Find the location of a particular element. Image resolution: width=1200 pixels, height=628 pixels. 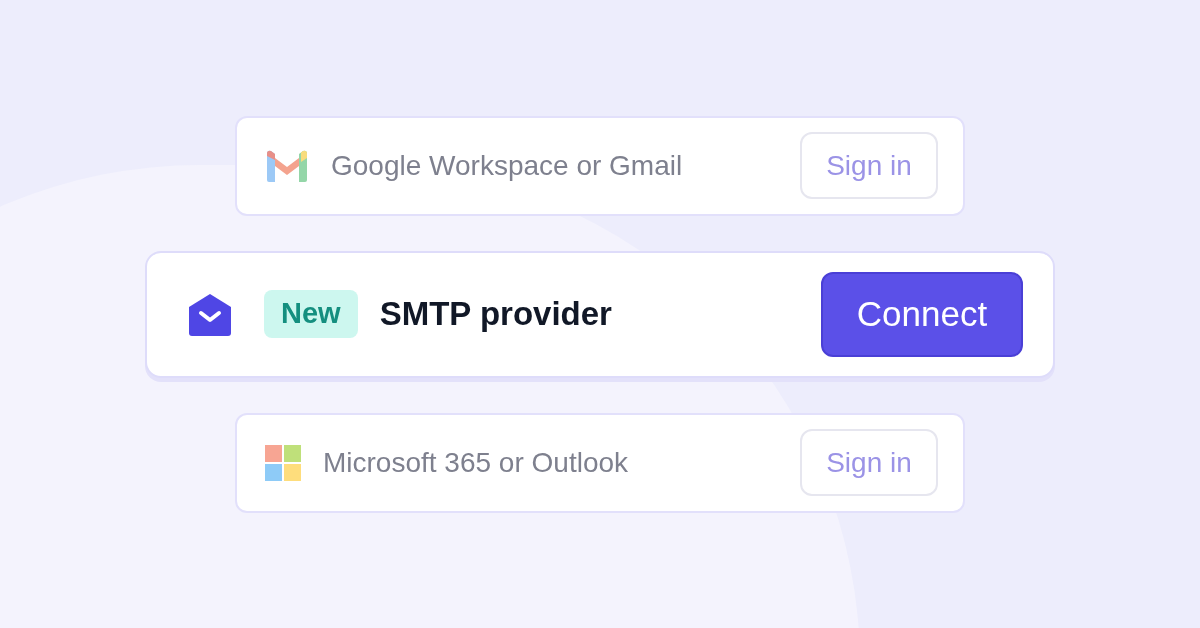

provider-name: Microsoft 365 or Outlook is located at coordinates (476, 462).